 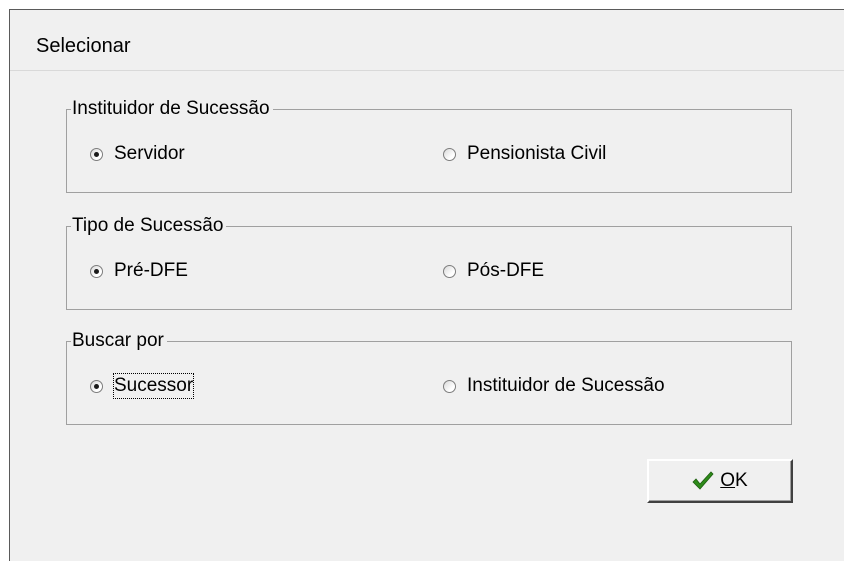 I want to click on radio-servidor: Servidor, so click(x=137, y=154).